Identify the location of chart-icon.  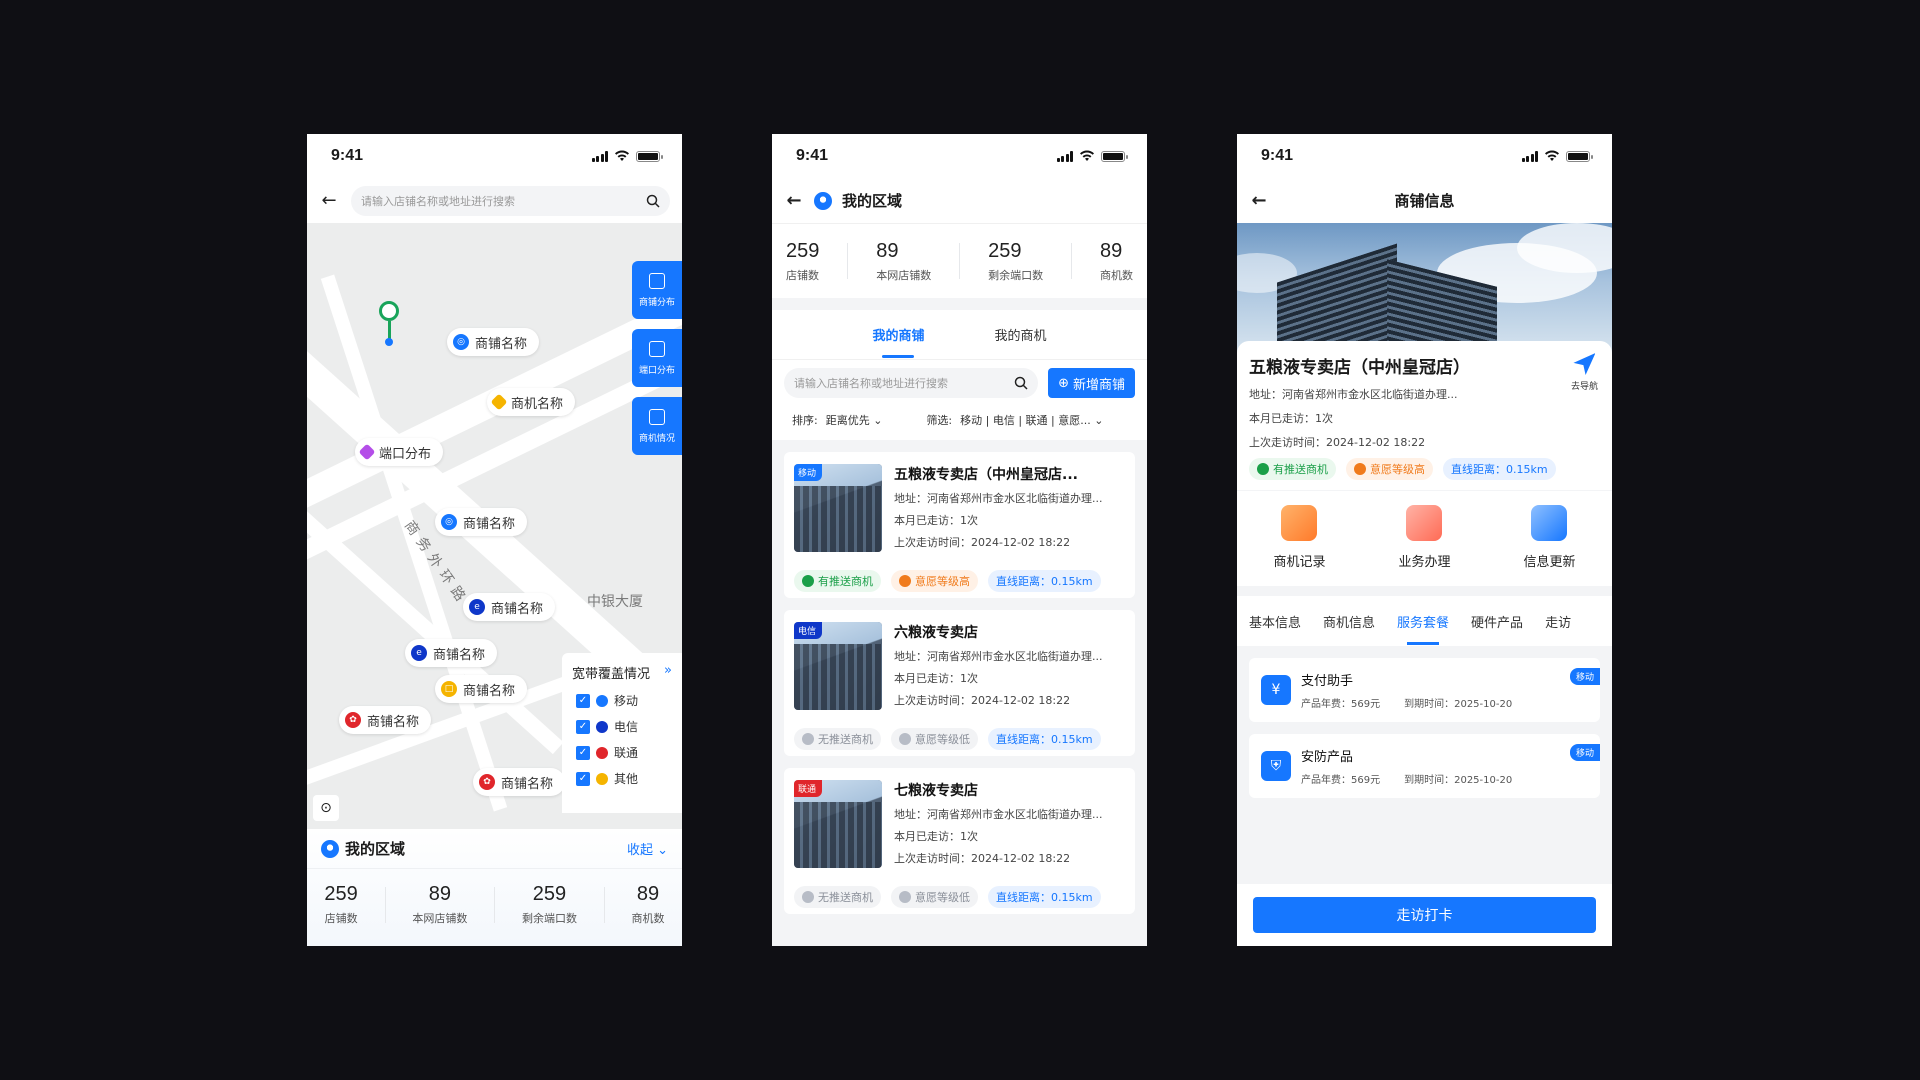
(657, 416).